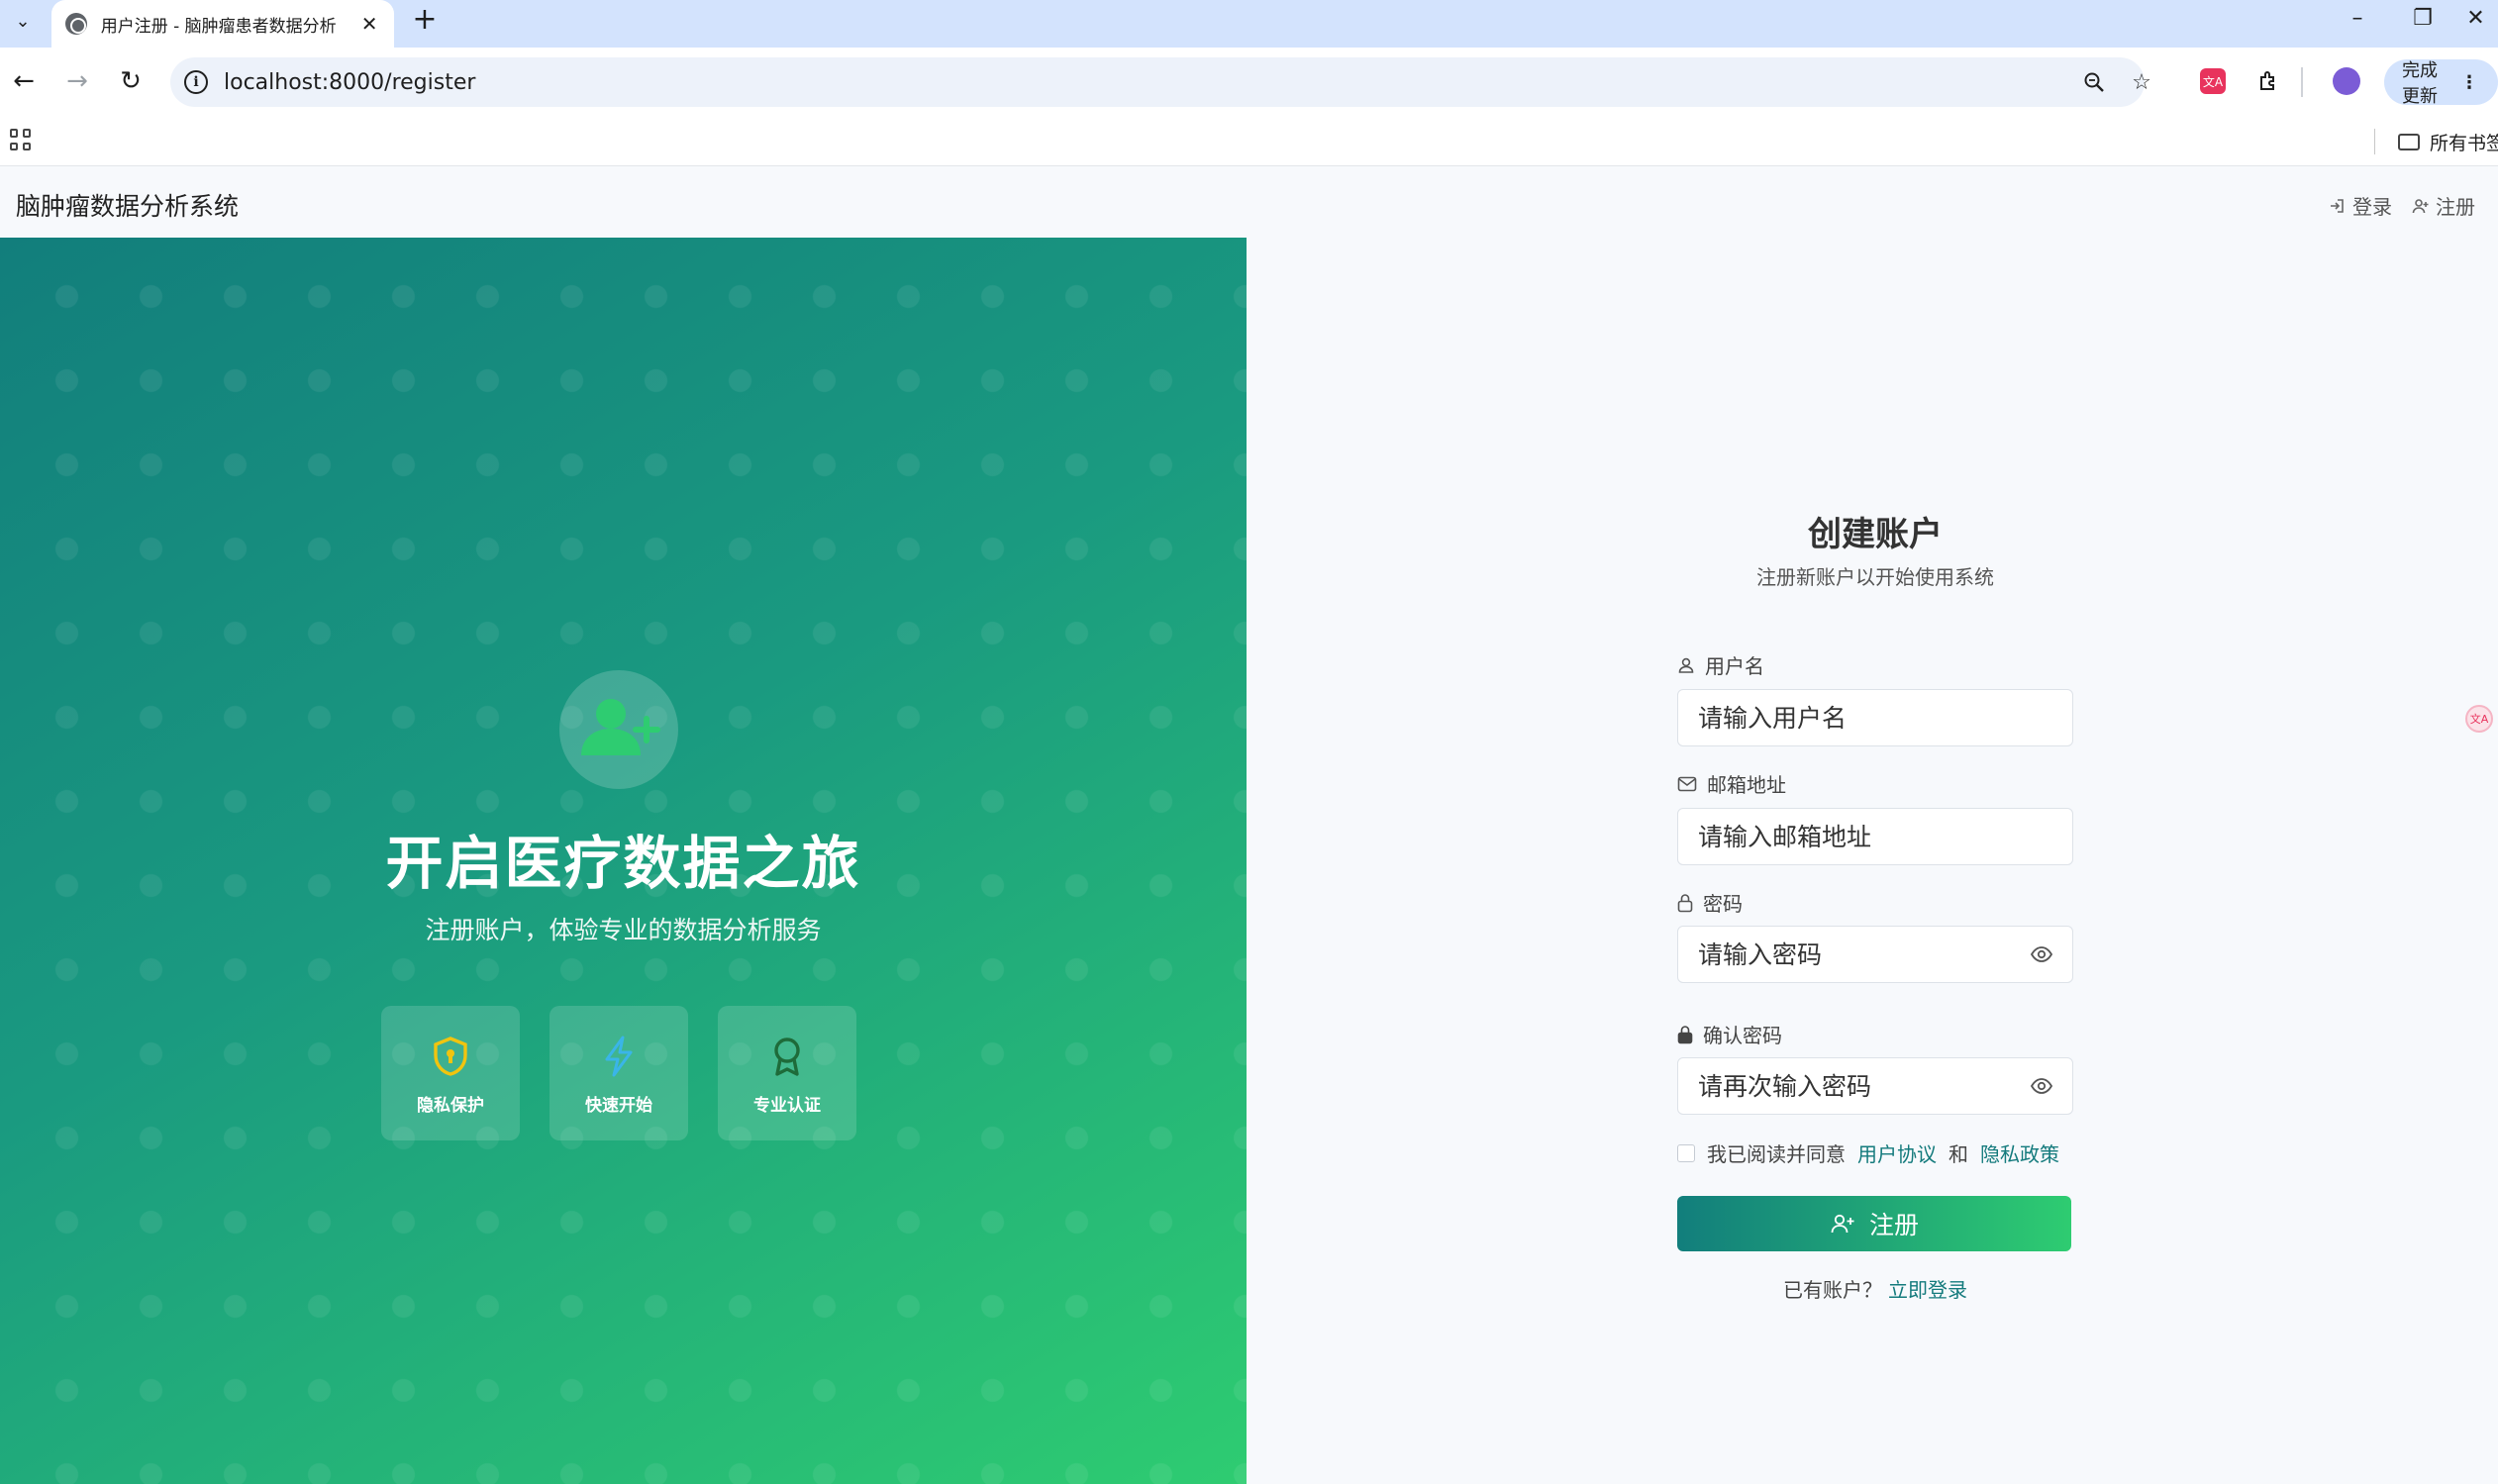 This screenshot has height=1484, width=2498. Describe the element at coordinates (1875, 954) in the screenshot. I see `password-input` at that location.